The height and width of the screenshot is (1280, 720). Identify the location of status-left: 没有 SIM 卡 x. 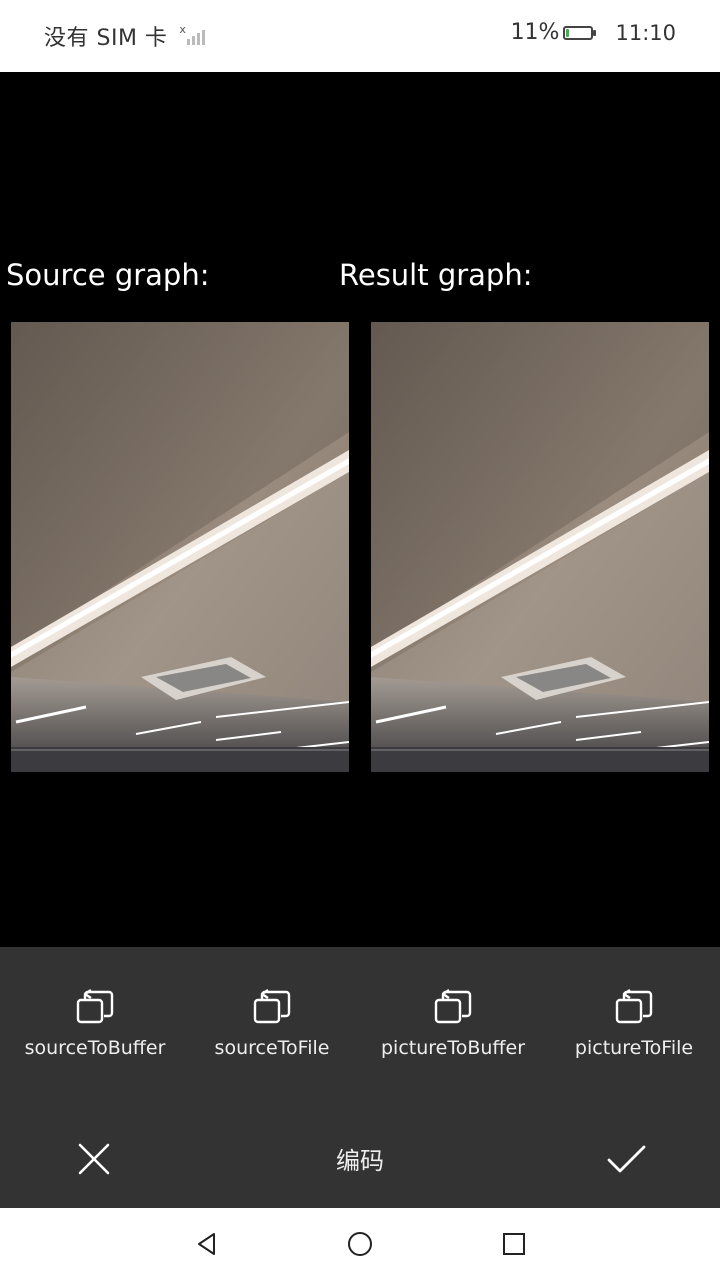
(125, 36).